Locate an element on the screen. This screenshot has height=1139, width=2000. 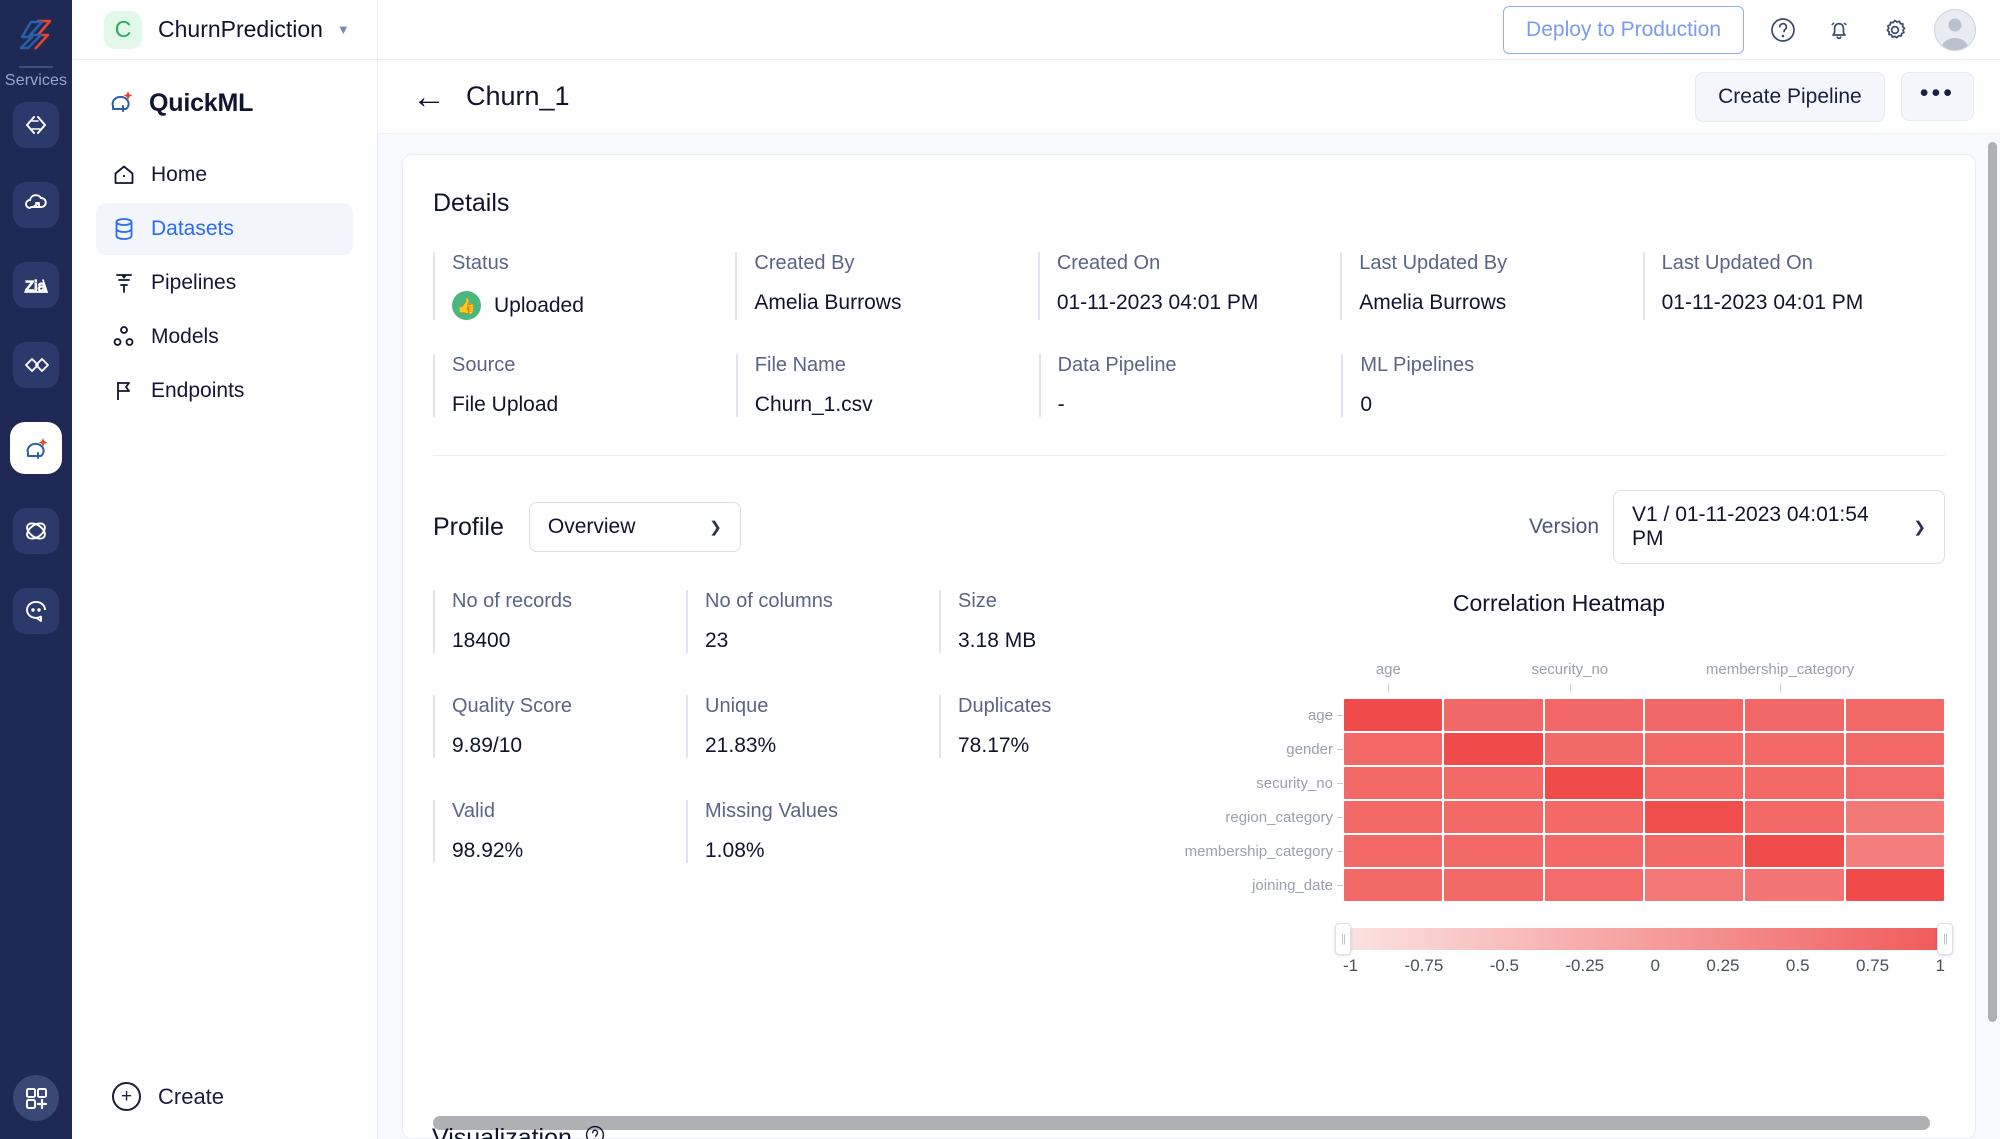
stat-value: 78.17% is located at coordinates (994, 745).